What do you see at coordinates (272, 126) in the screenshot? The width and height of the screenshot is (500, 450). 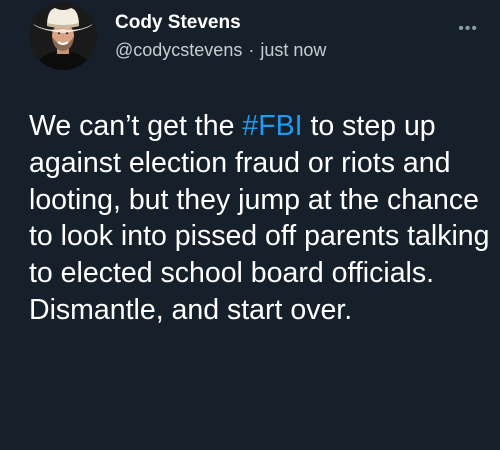 I see `hashtag-link: #FBI` at bounding box center [272, 126].